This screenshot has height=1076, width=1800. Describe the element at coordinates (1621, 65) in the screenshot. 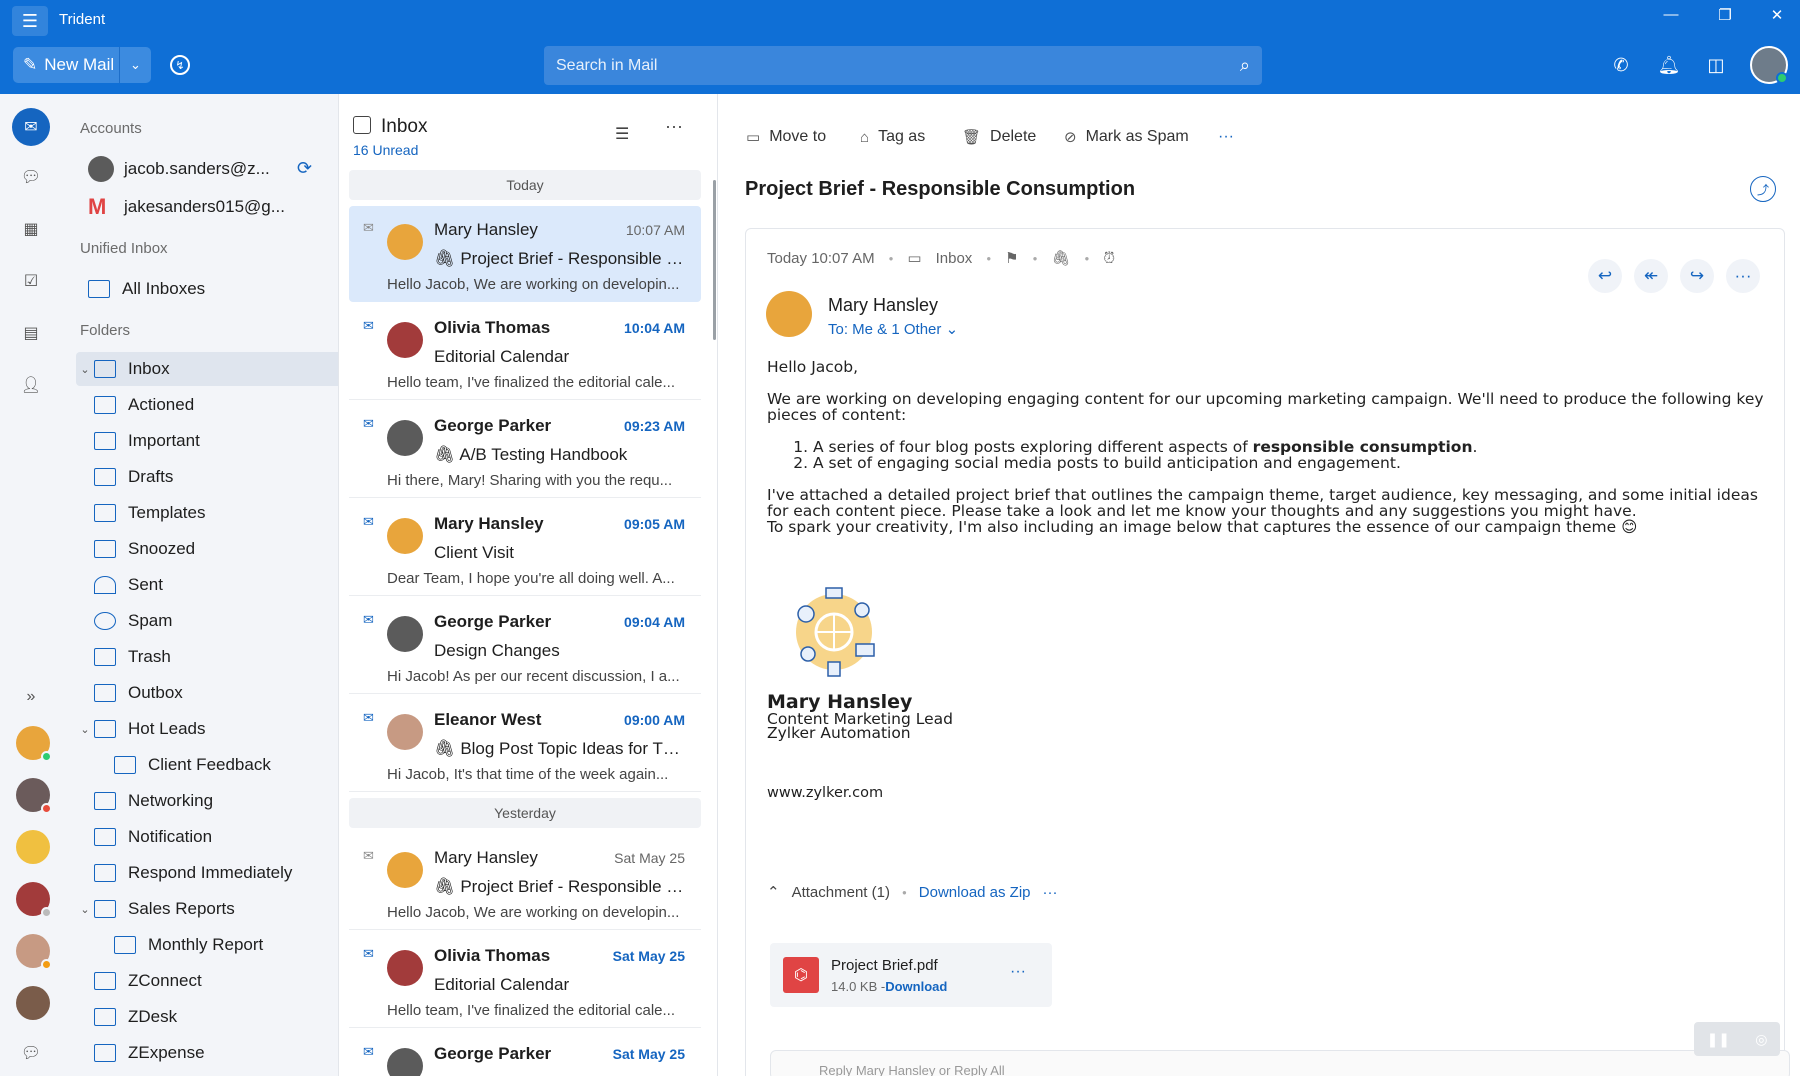

I see `phone-icon: ✆` at that location.